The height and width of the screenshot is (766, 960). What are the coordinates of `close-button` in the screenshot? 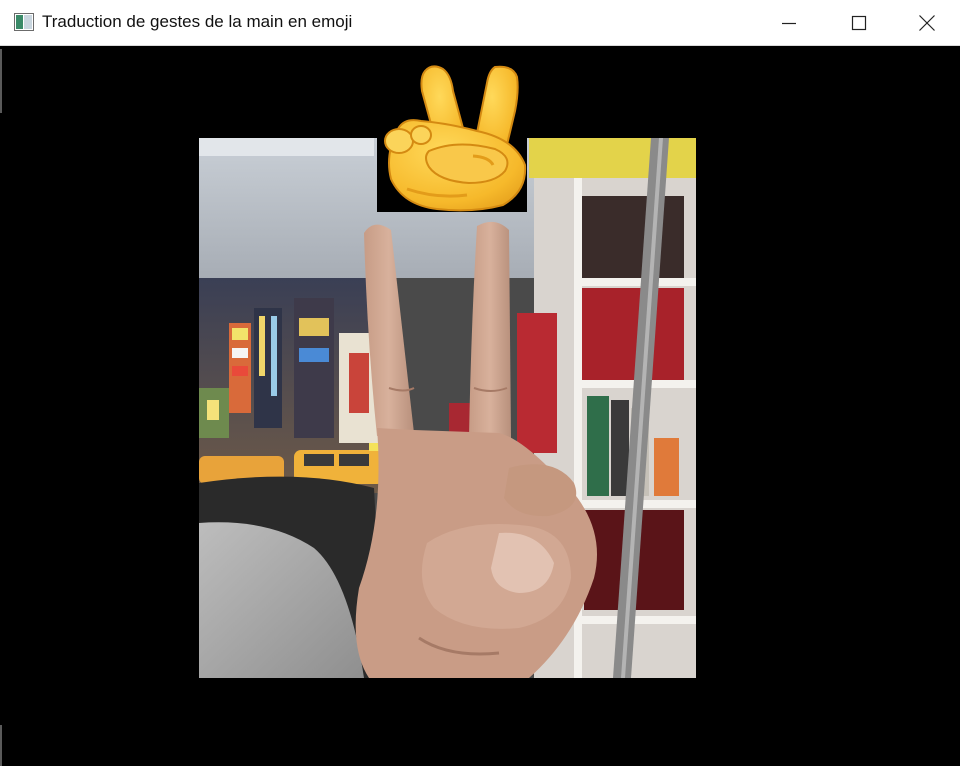 It's located at (927, 23).